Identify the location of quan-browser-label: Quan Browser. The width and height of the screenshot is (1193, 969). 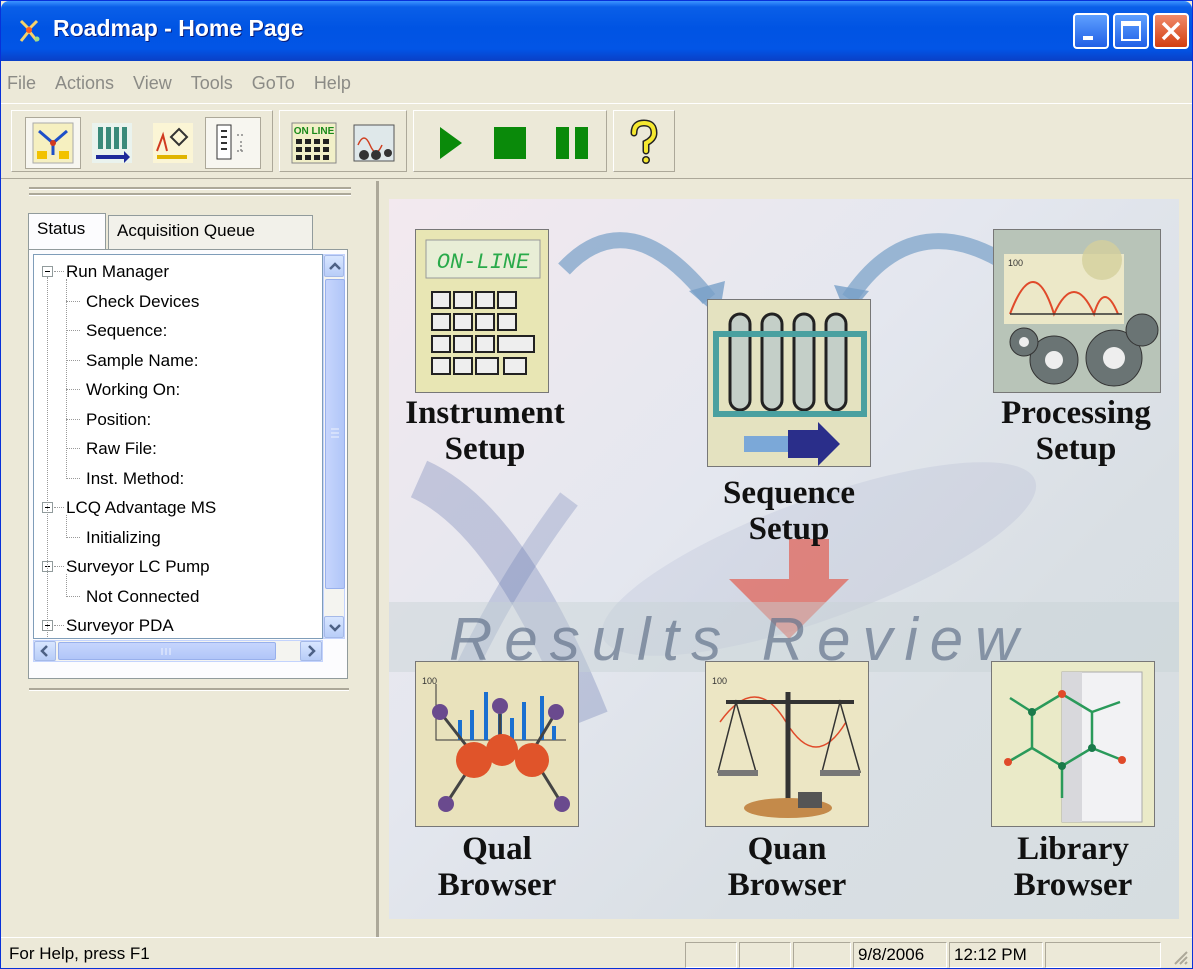
(787, 867).